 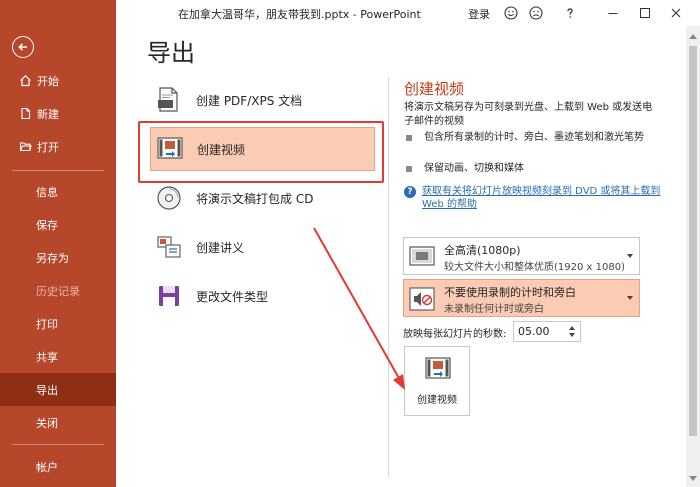 I want to click on sidebar-item-share: 共享, so click(x=58, y=356).